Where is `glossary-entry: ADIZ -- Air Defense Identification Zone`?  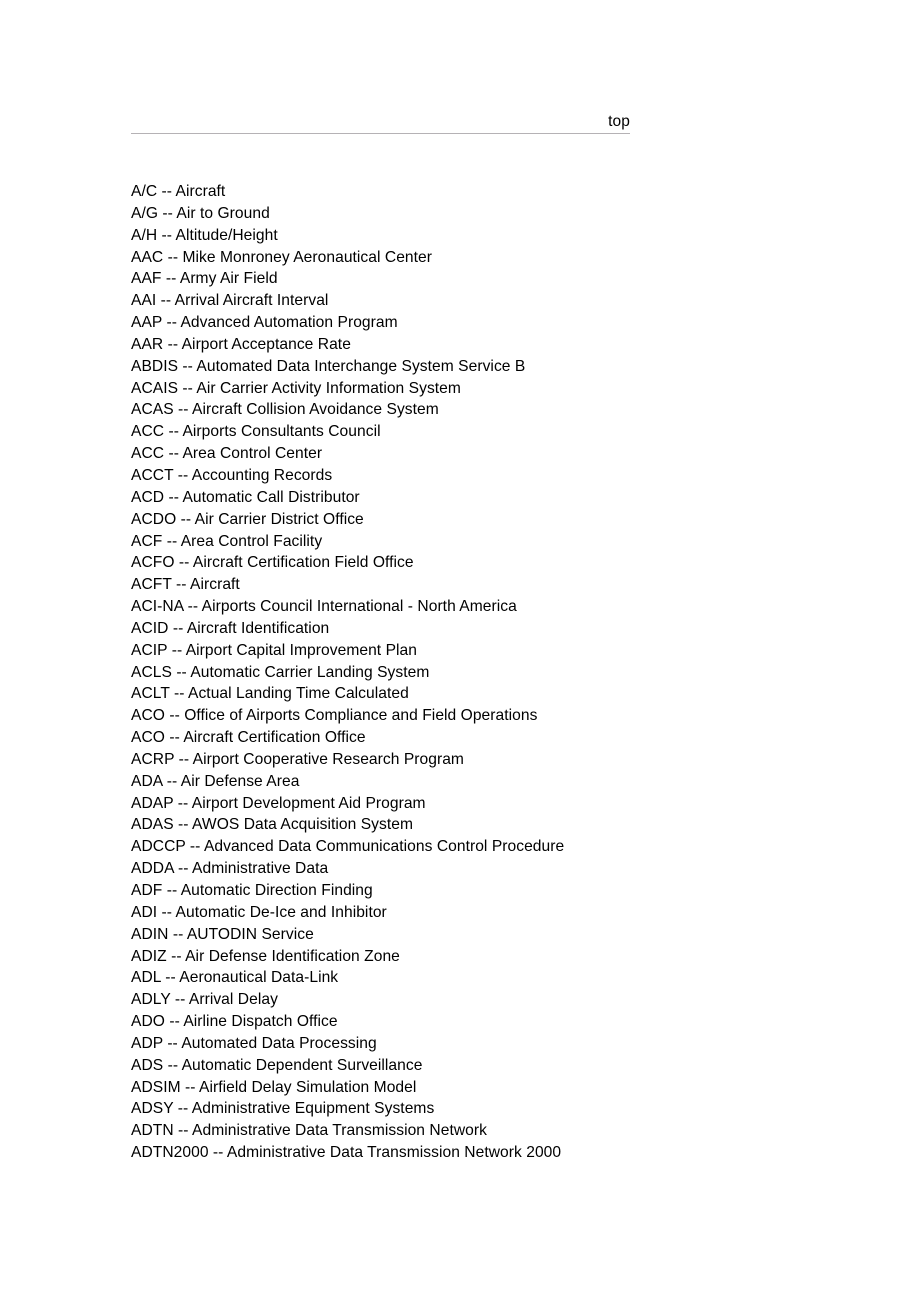
glossary-entry: ADIZ -- Air Defense Identification Zone is located at coordinates (265, 956).